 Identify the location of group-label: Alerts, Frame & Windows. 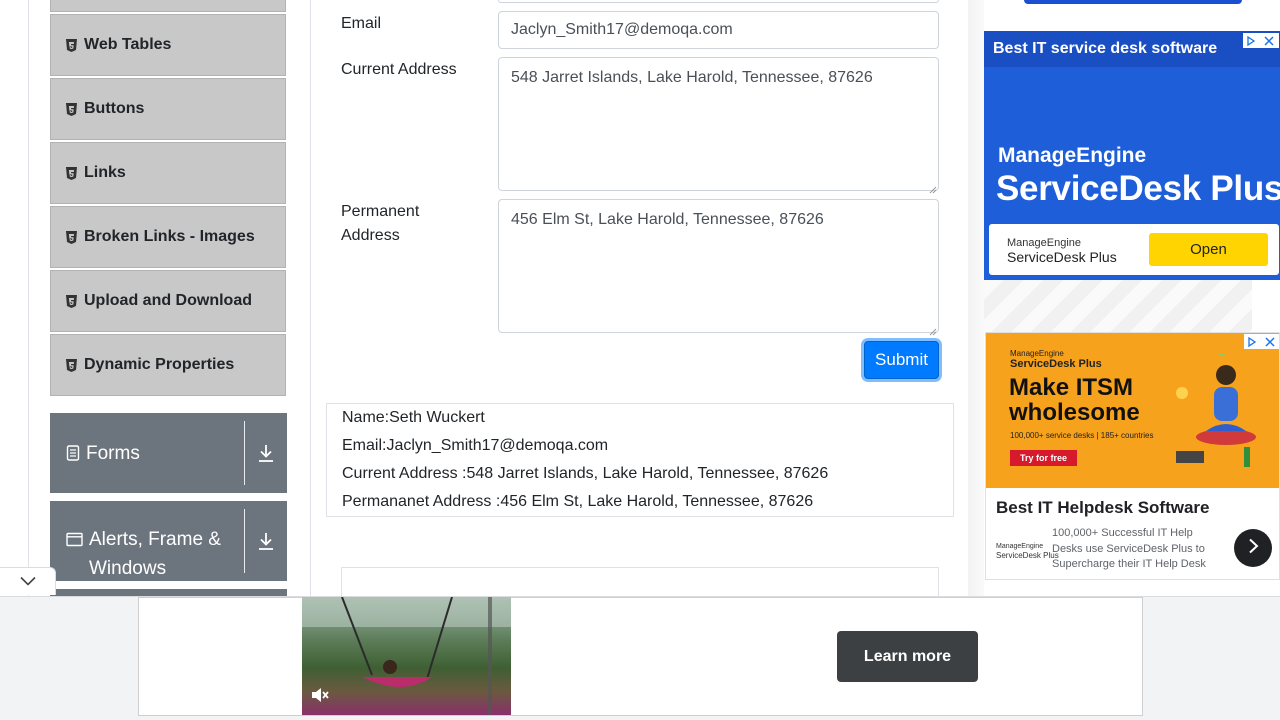
(155, 554).